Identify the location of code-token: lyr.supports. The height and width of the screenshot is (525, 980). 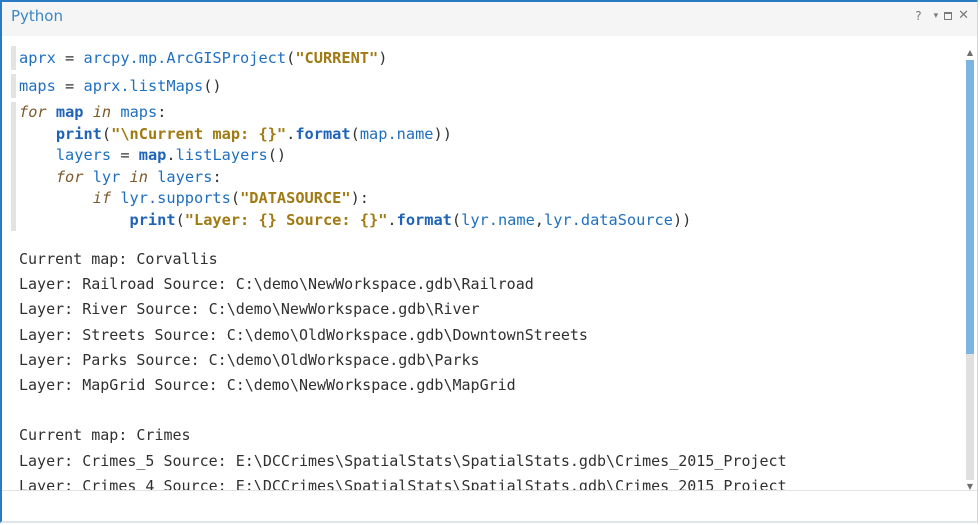
(175, 198).